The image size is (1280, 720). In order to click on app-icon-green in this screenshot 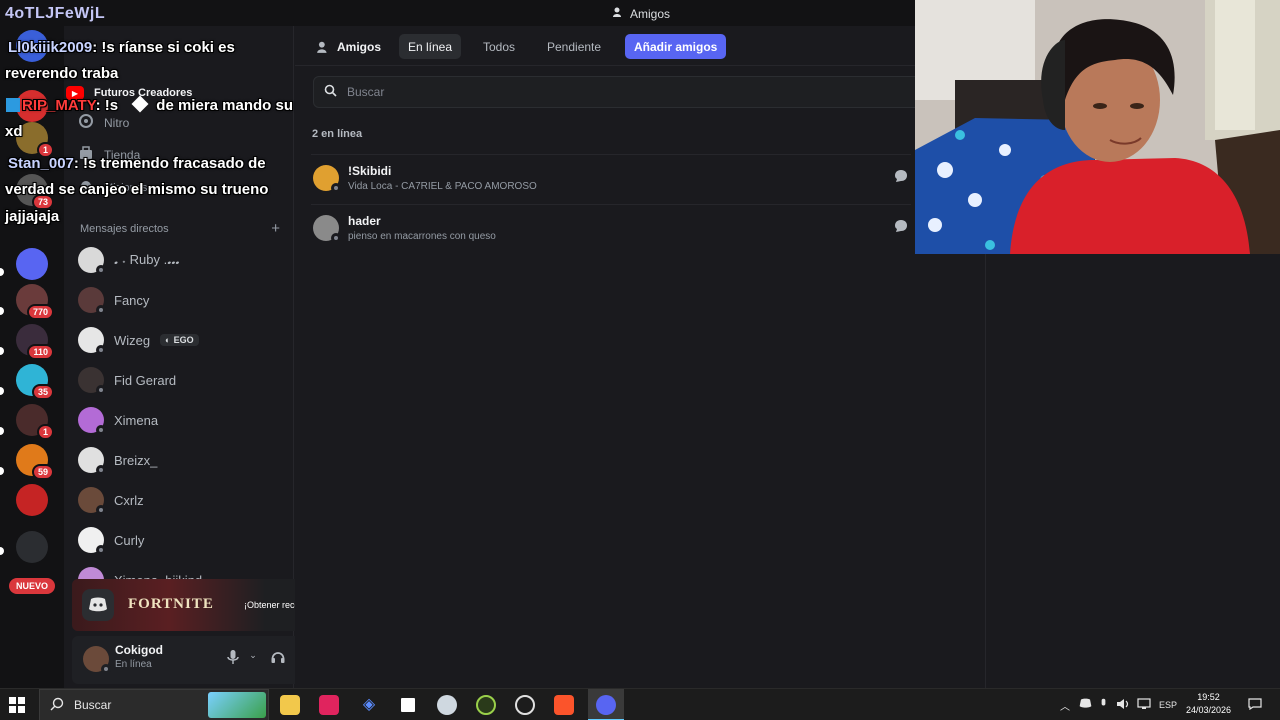, I will do `click(486, 705)`.